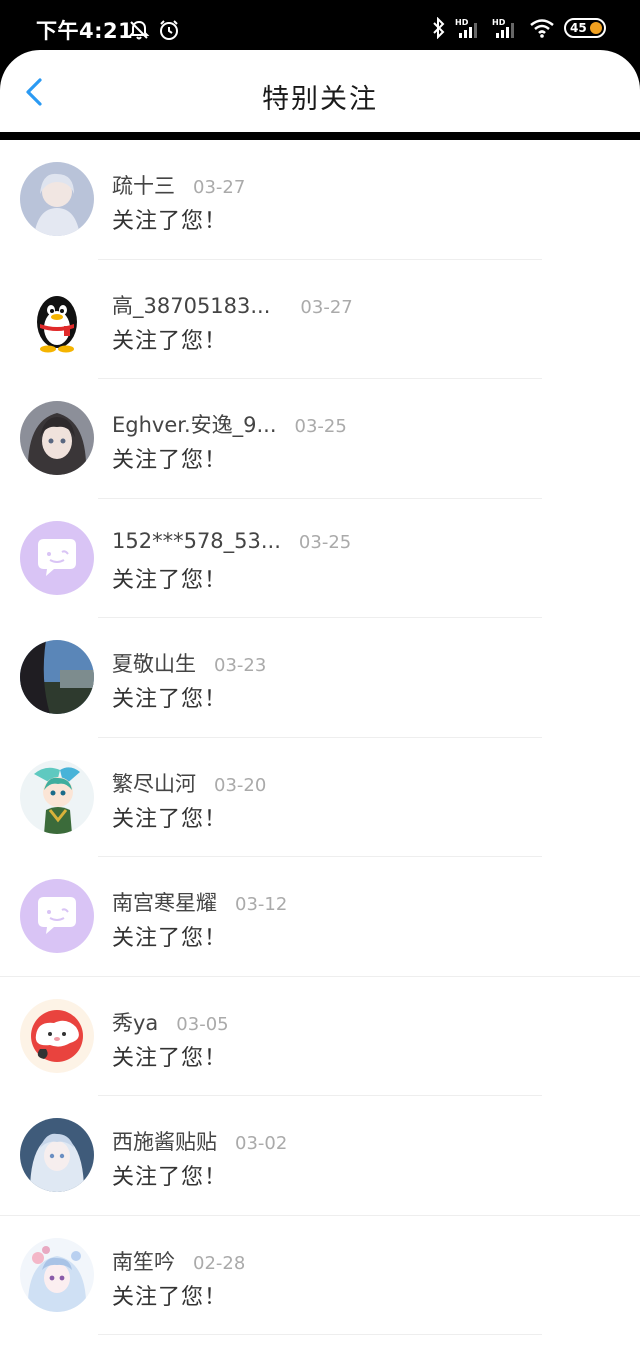 Image resolution: width=640 pixels, height=1351 pixels. I want to click on username: 南宫寒星耀, so click(164, 903).